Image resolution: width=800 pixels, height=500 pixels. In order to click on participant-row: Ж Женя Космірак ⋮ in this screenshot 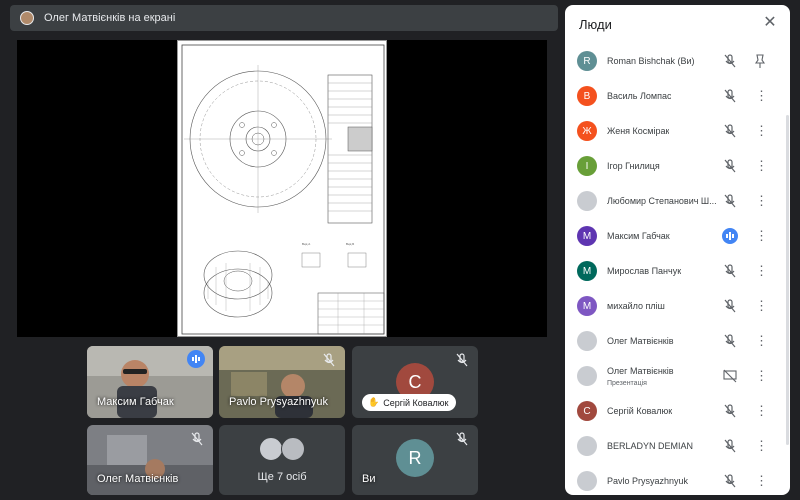, I will do `click(677, 132)`.